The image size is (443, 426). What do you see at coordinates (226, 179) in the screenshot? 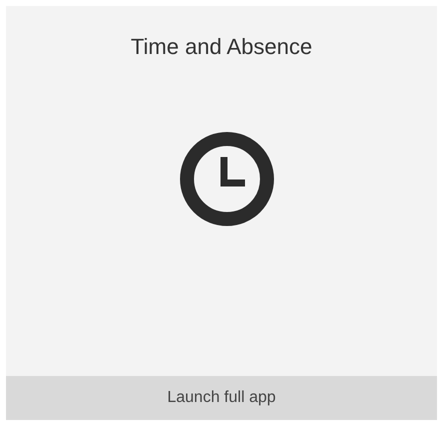
I see `clock-icon` at bounding box center [226, 179].